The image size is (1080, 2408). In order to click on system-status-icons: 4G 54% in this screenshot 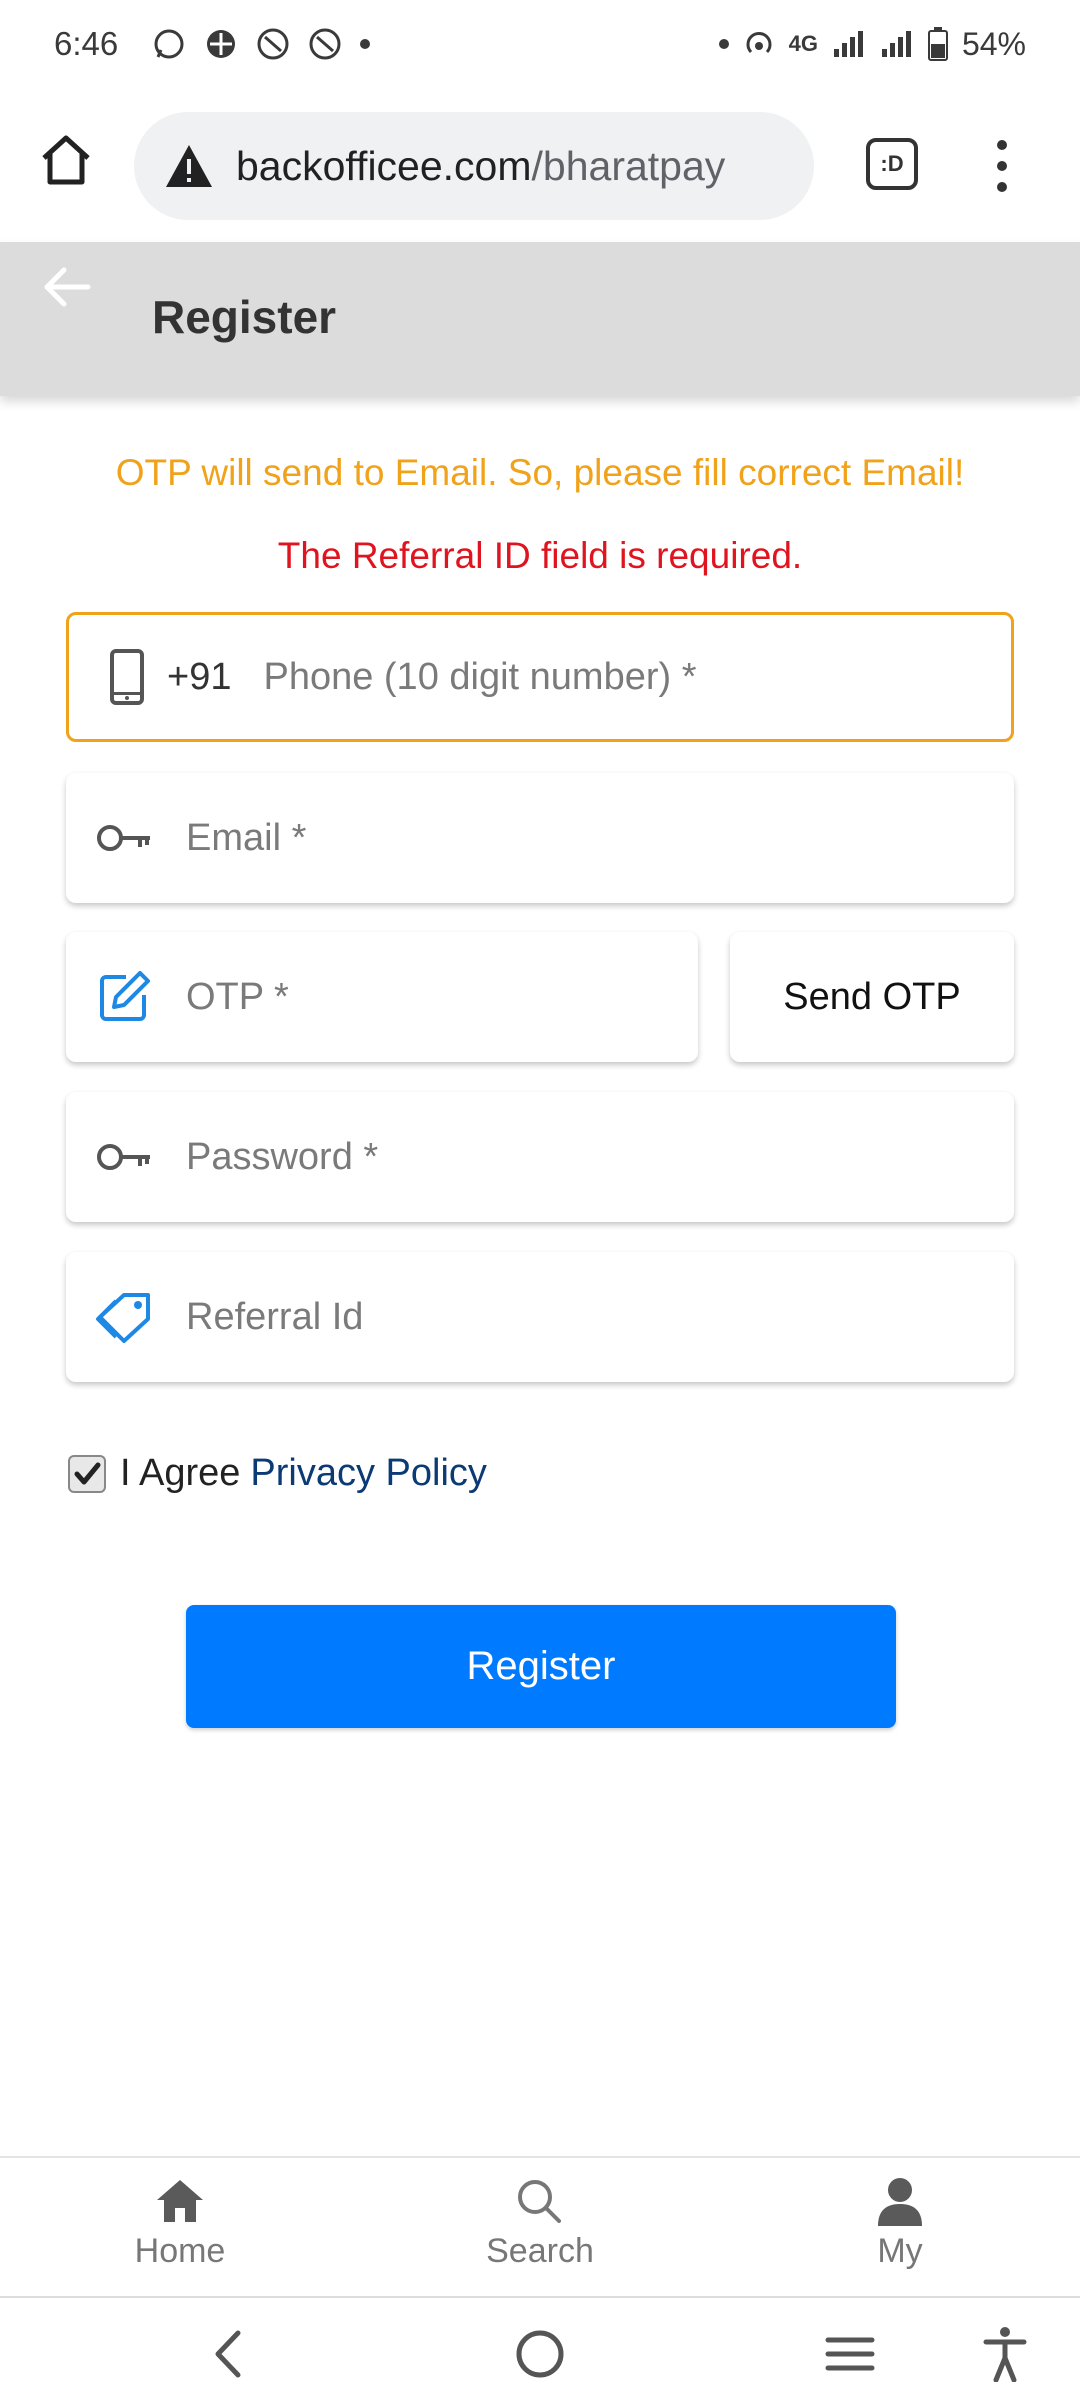, I will do `click(872, 44)`.